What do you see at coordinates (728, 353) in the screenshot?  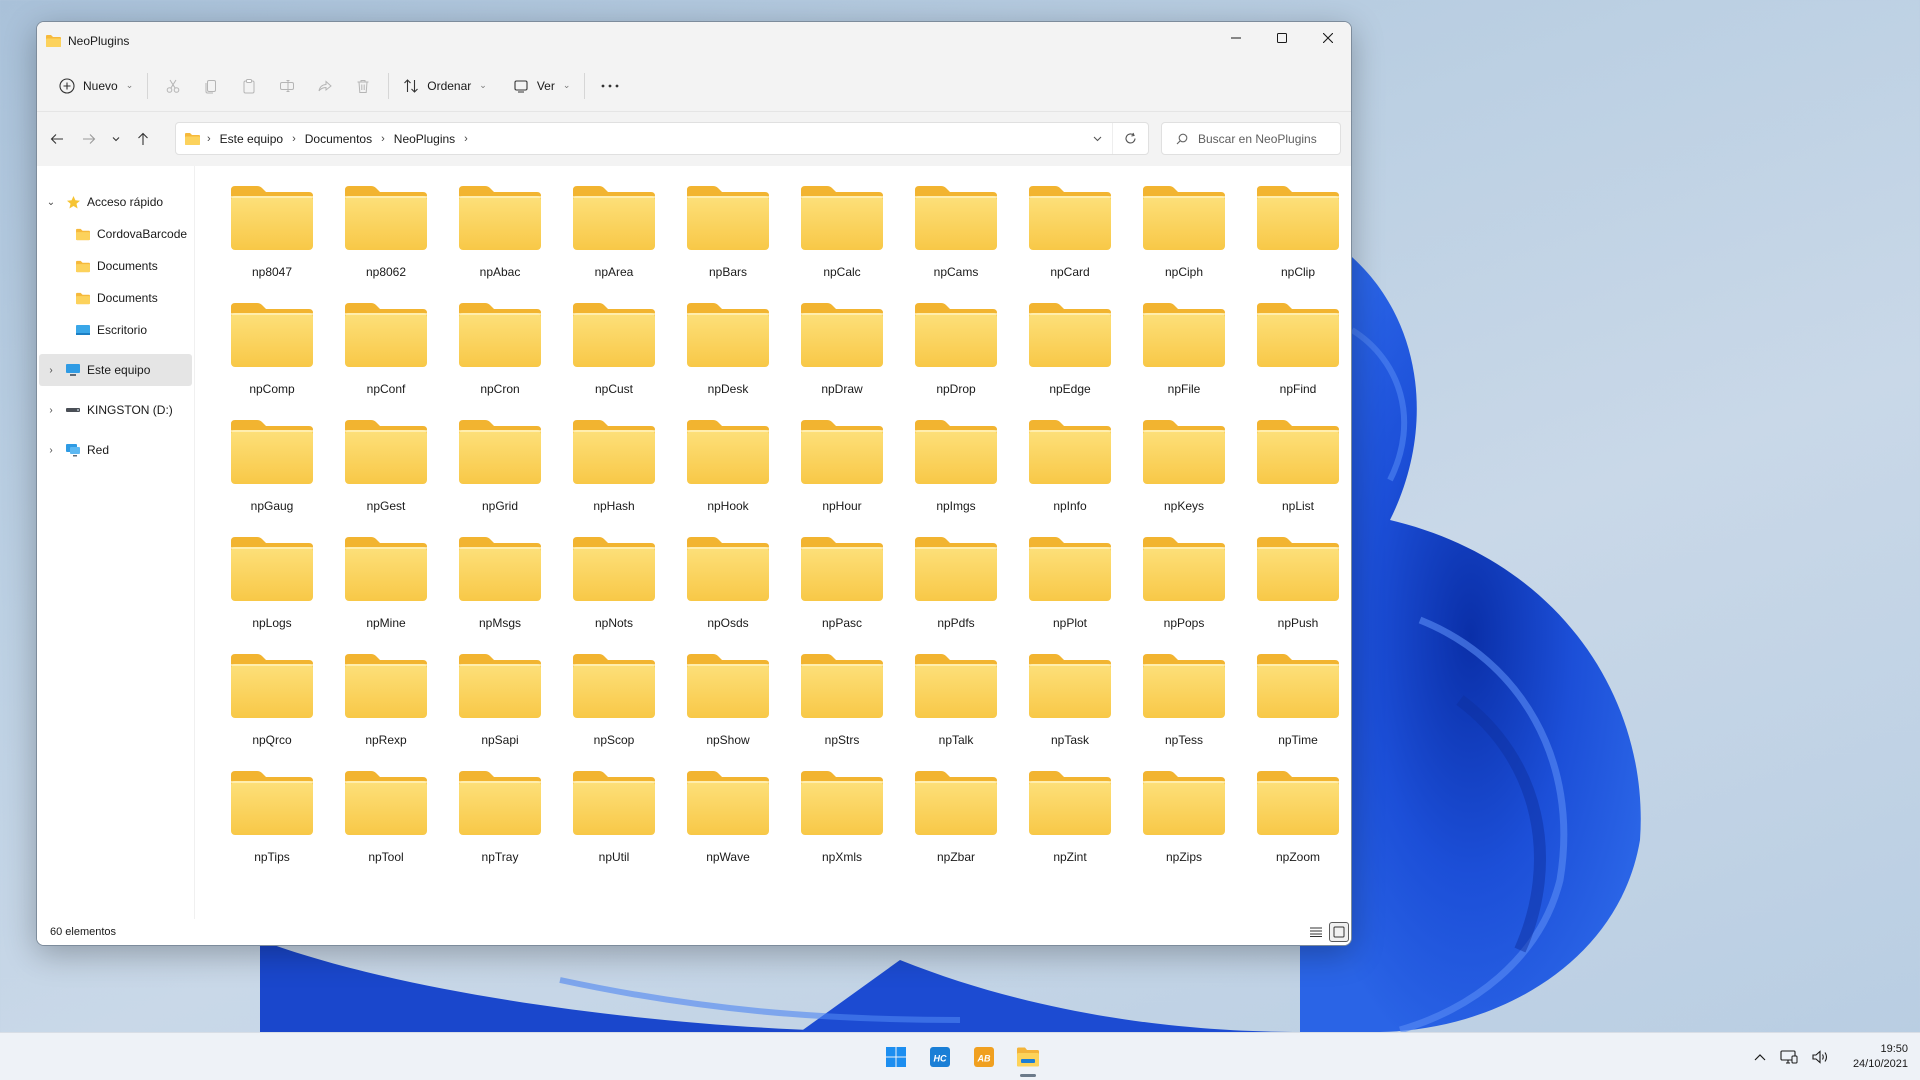 I see `folder-item: npDesk` at bounding box center [728, 353].